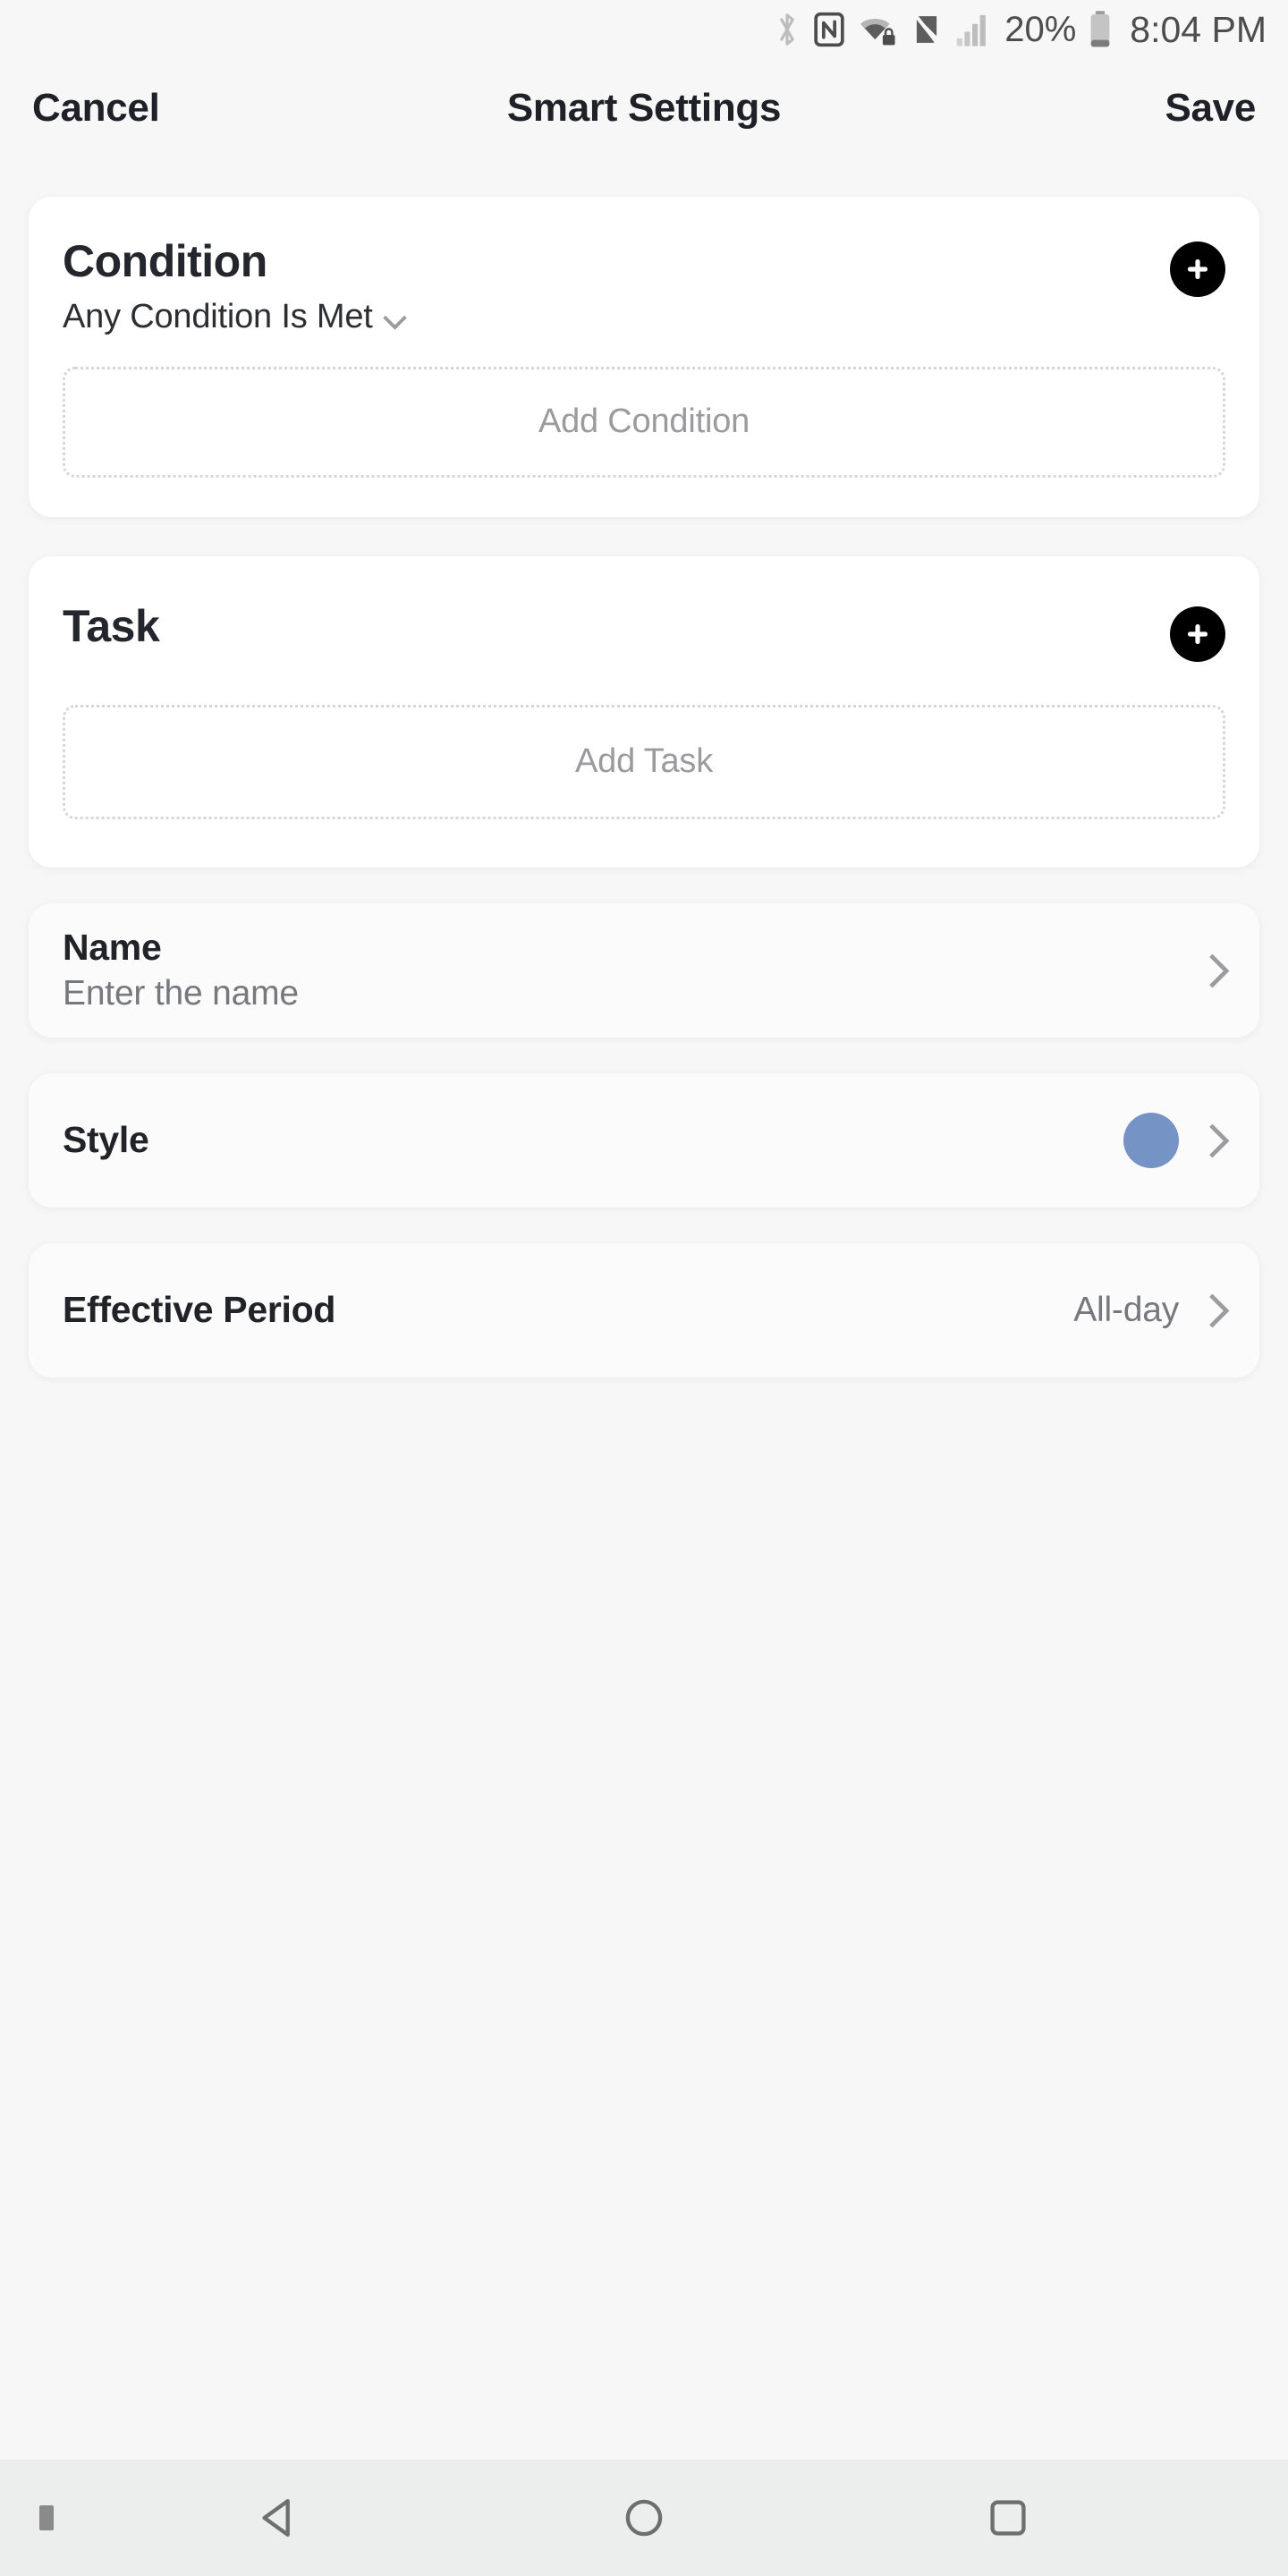 The height and width of the screenshot is (2576, 1288). I want to click on status-bar: 20% 8:04 PM, so click(644, 29).